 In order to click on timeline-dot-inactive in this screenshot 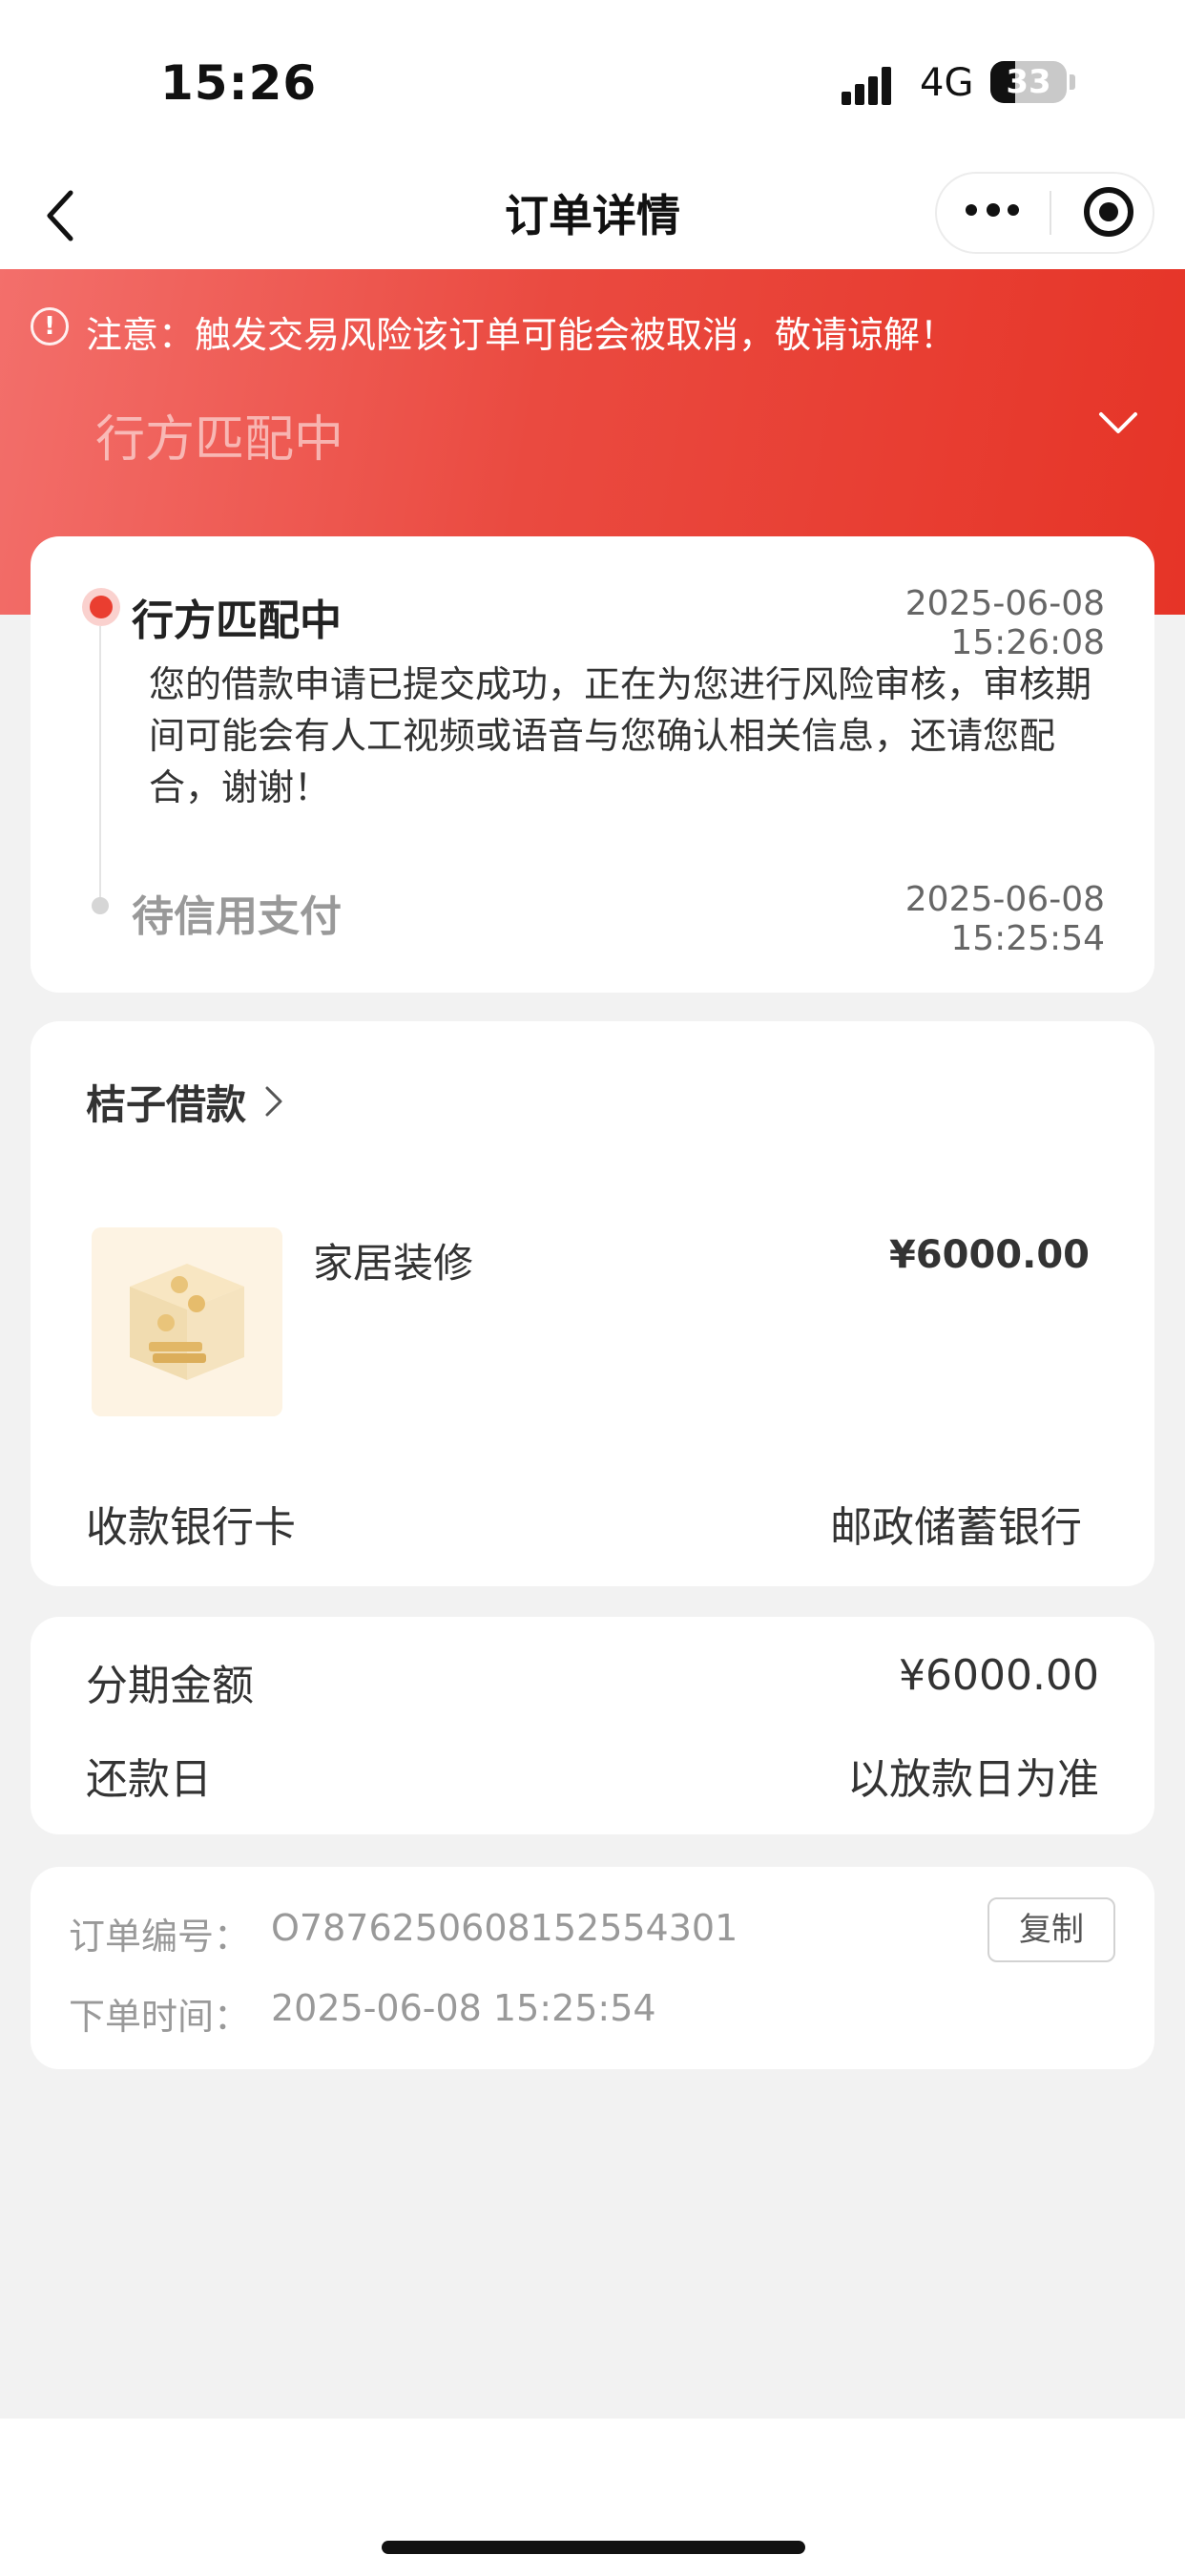, I will do `click(101, 905)`.